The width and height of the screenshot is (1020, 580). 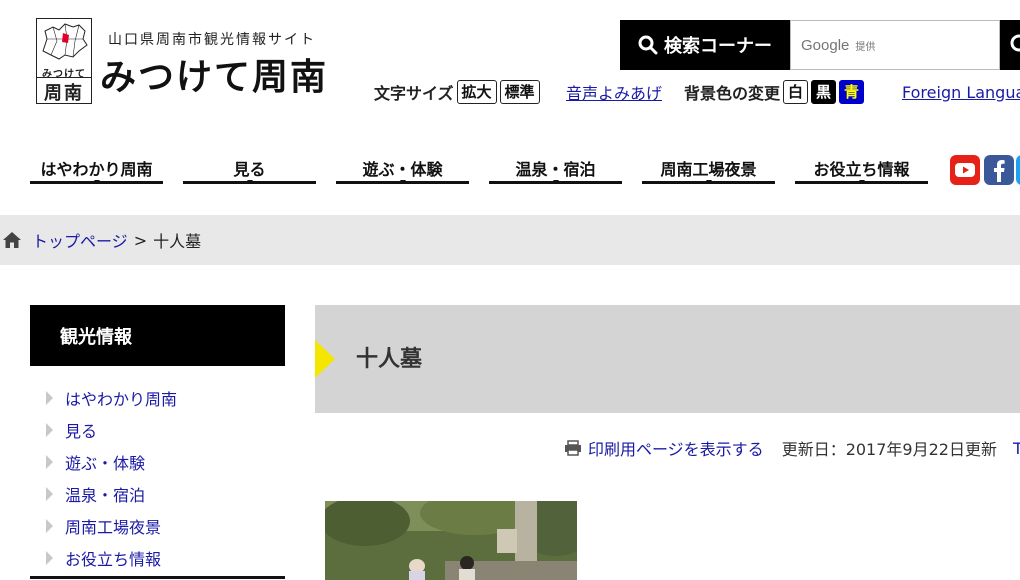 I want to click on search-corner-label: 検索コーナー, so click(x=705, y=45).